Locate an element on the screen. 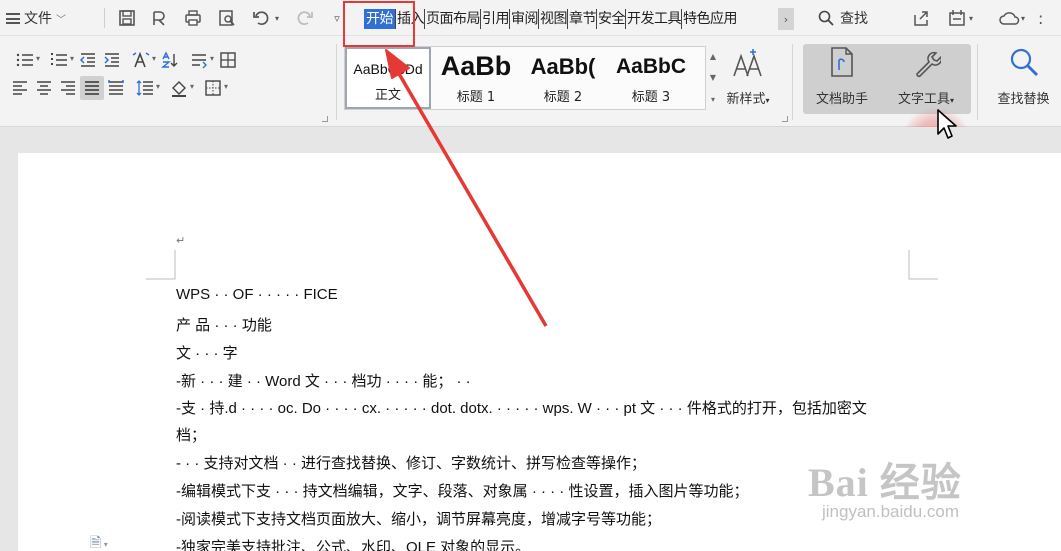  more-options-icon: : is located at coordinates (1040, 18).